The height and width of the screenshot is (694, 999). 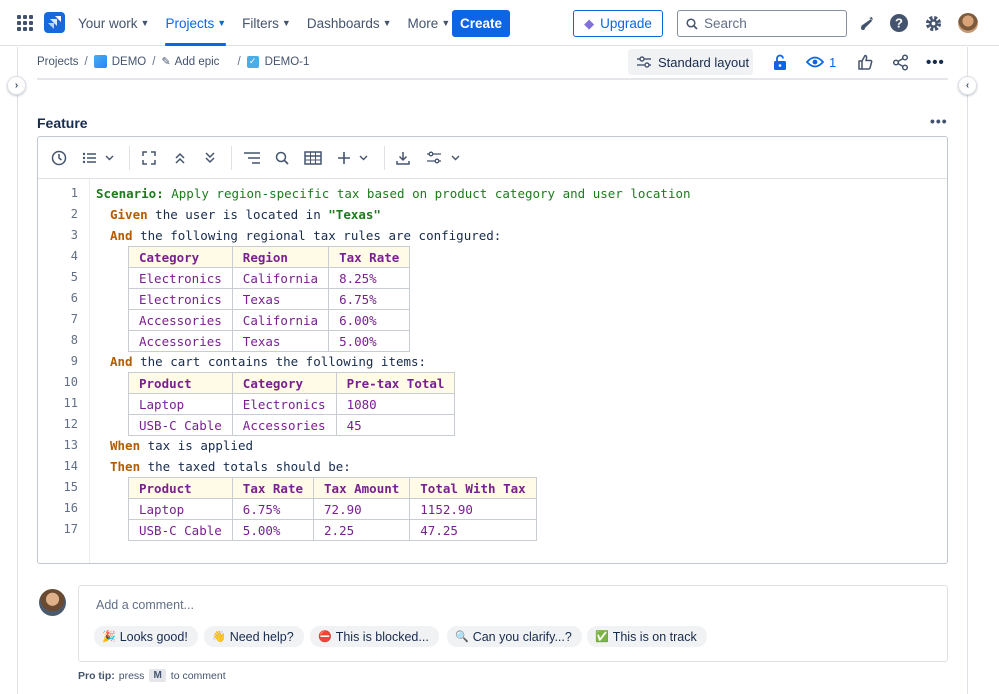 I want to click on breadcrumb-projects: Projects, so click(x=58, y=62).